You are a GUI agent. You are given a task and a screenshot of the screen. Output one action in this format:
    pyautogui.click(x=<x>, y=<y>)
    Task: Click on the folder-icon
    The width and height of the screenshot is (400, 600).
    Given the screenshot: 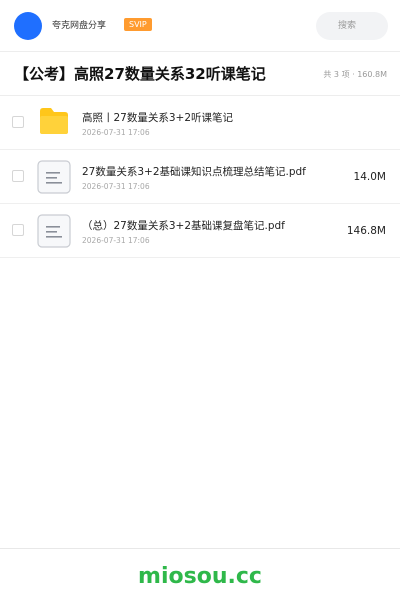 What is the action you would take?
    pyautogui.click(x=54, y=121)
    